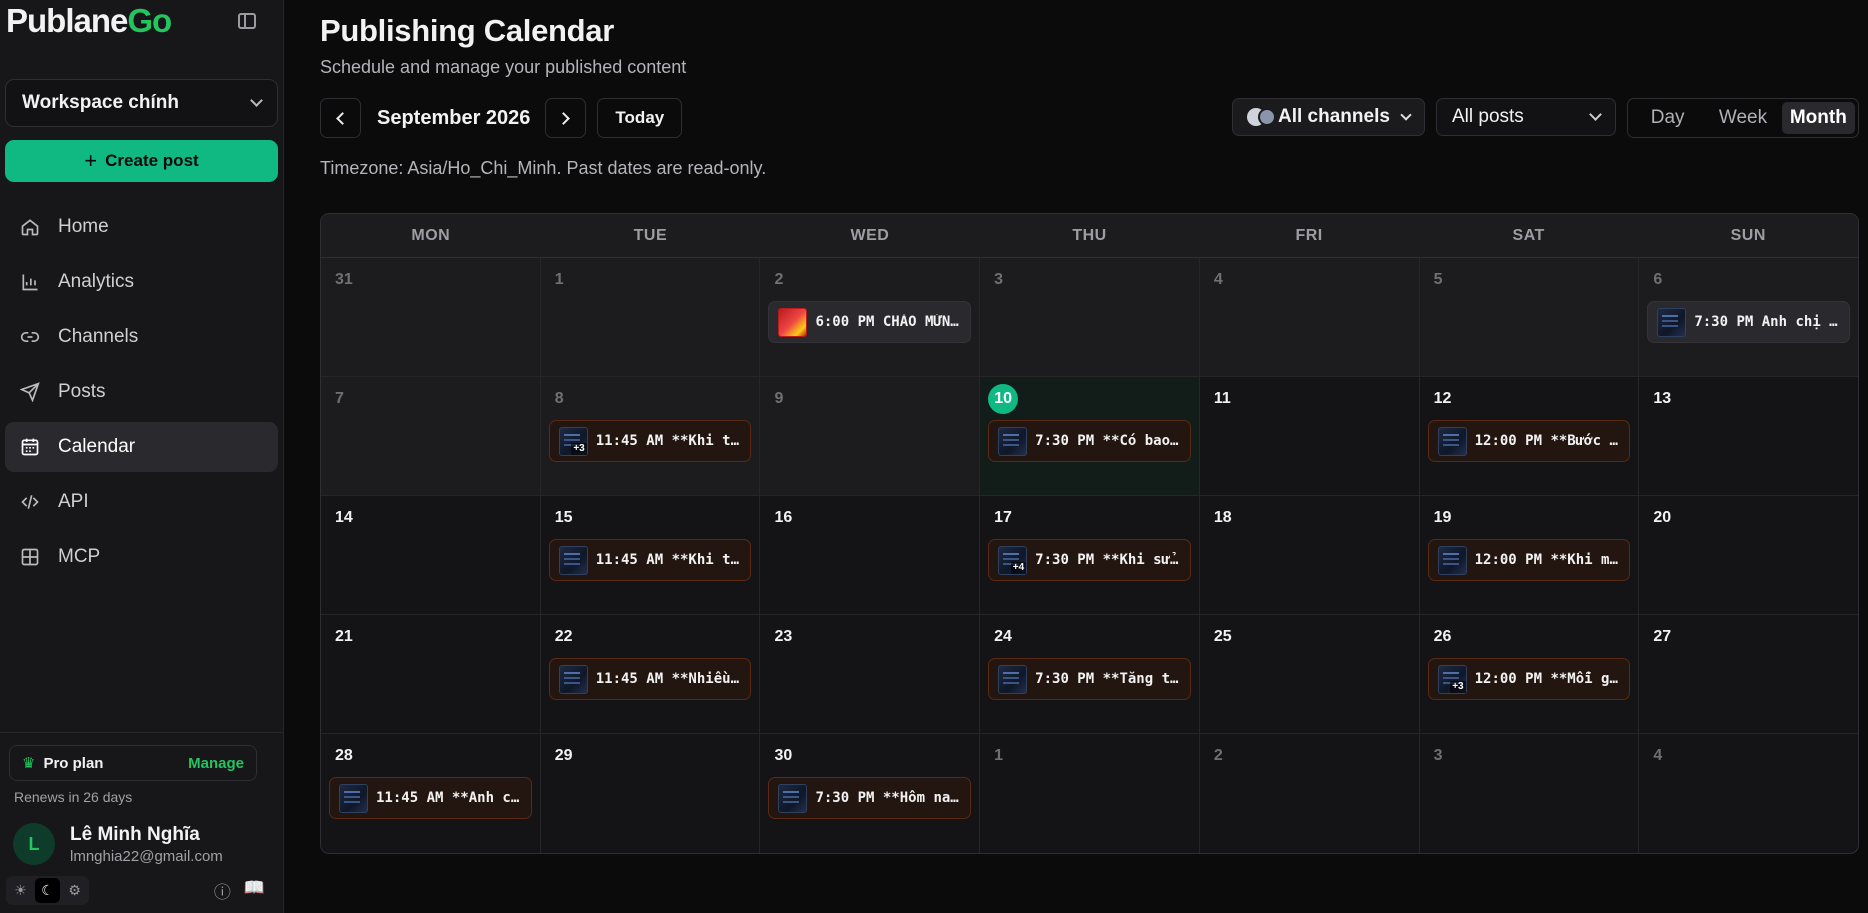 This screenshot has height=913, width=1868. I want to click on workspace-selector: Workspace chính, so click(141, 103).